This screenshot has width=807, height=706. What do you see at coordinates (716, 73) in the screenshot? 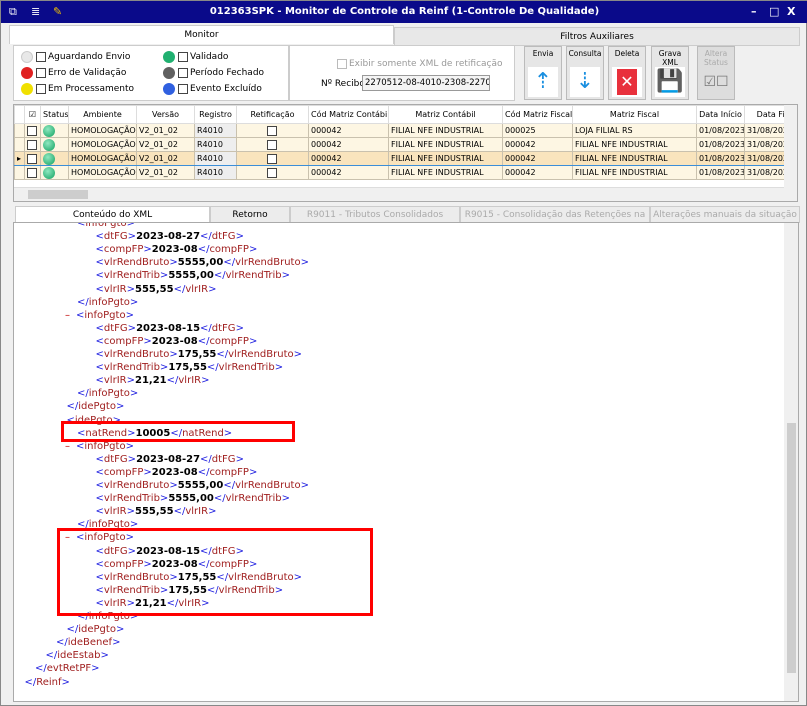
I see `altera-status-button: Altera Status ☑☐` at bounding box center [716, 73].